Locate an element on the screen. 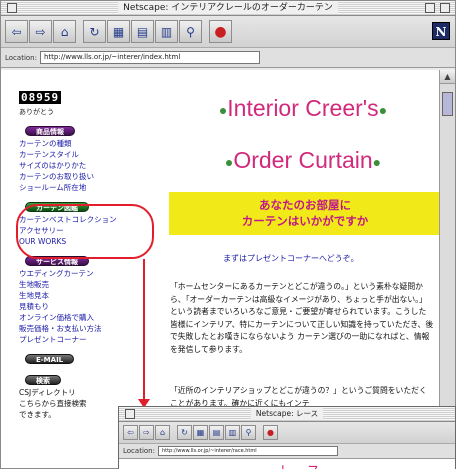 The image size is (456, 469). page-heading-2: レース is located at coordinates (299, 465).